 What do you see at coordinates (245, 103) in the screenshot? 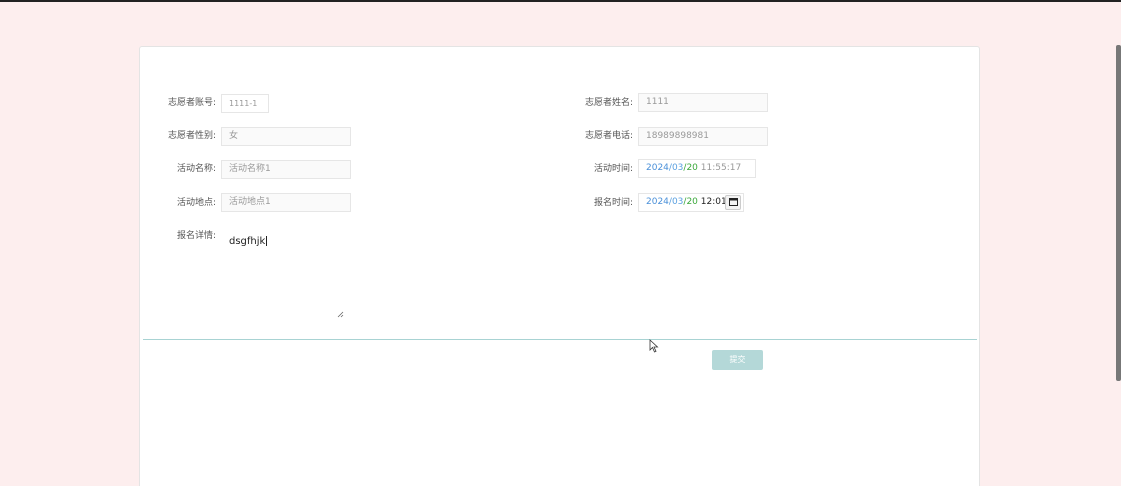
I see `account-field: 1111-1` at bounding box center [245, 103].